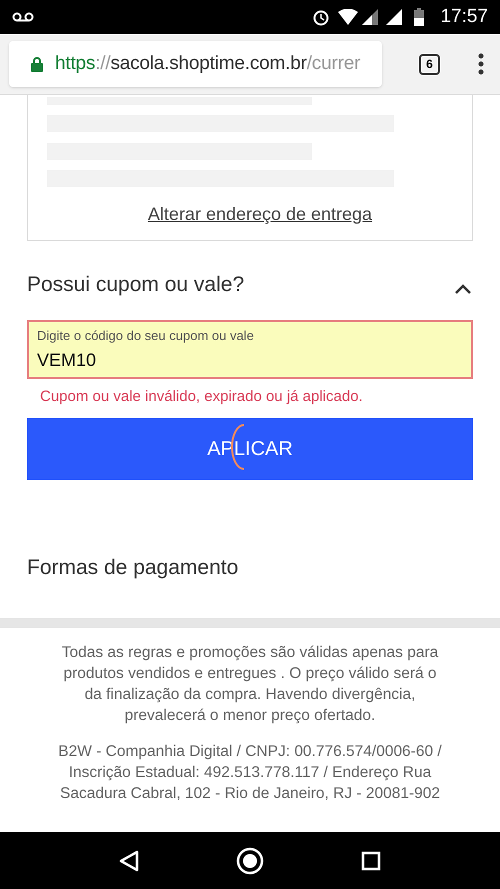 This screenshot has height=889, width=500. I want to click on home-icon, so click(250, 860).